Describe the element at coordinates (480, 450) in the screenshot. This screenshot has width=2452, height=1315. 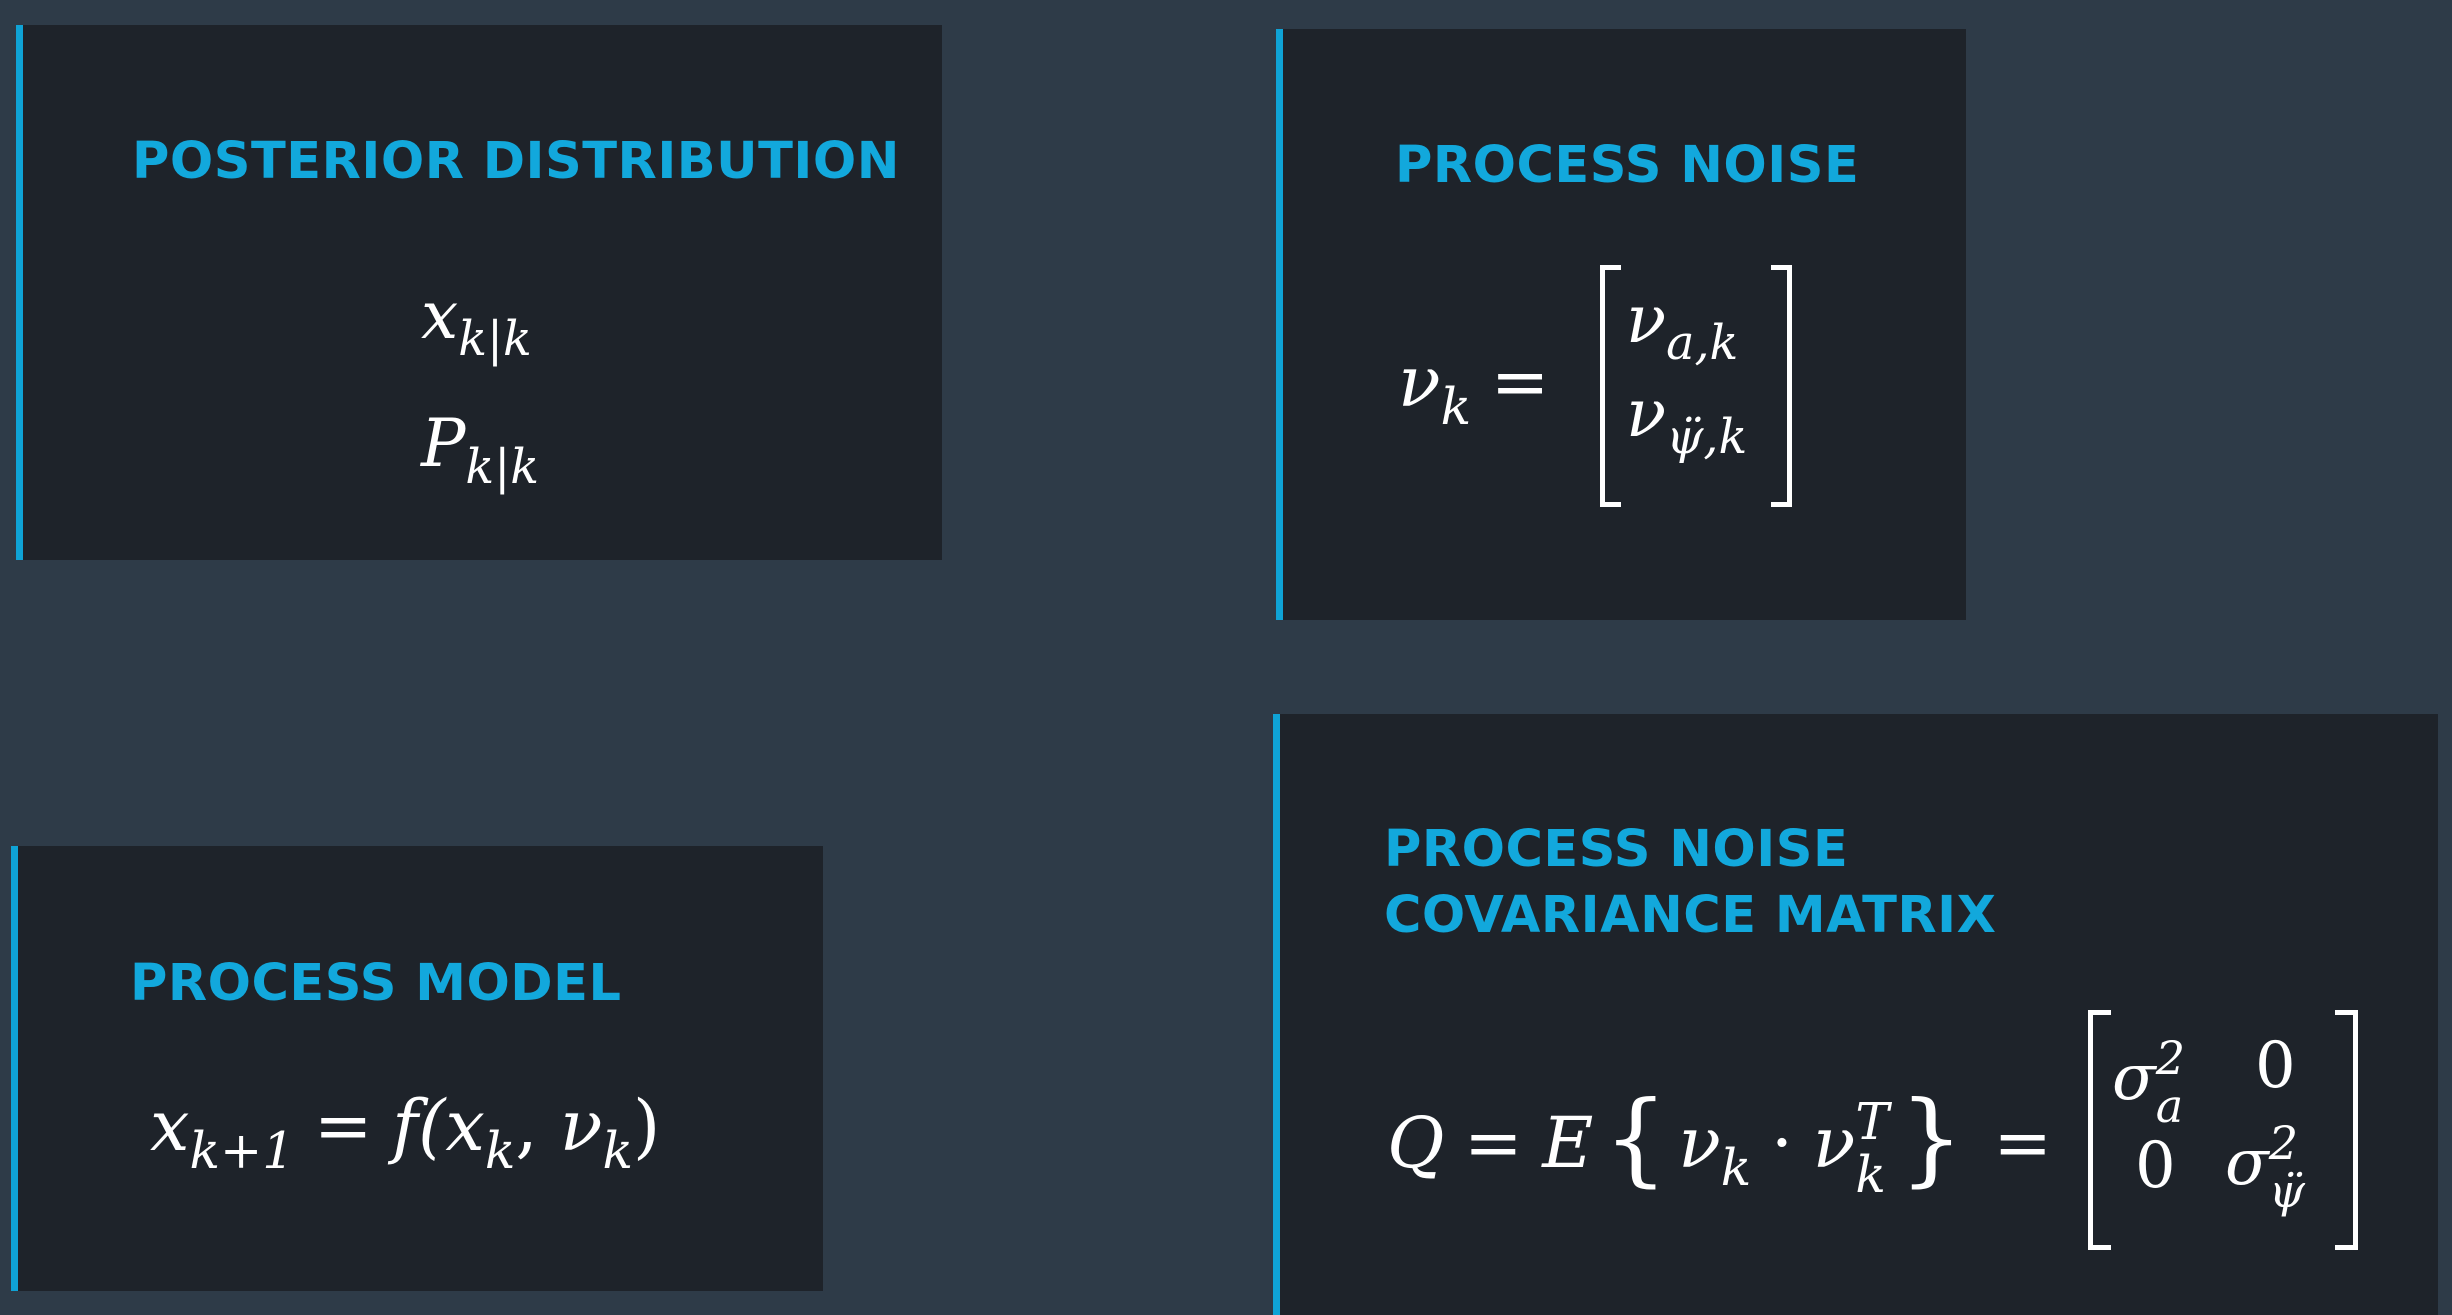
I see `posterior-covariance-formula: Pk|k` at that location.